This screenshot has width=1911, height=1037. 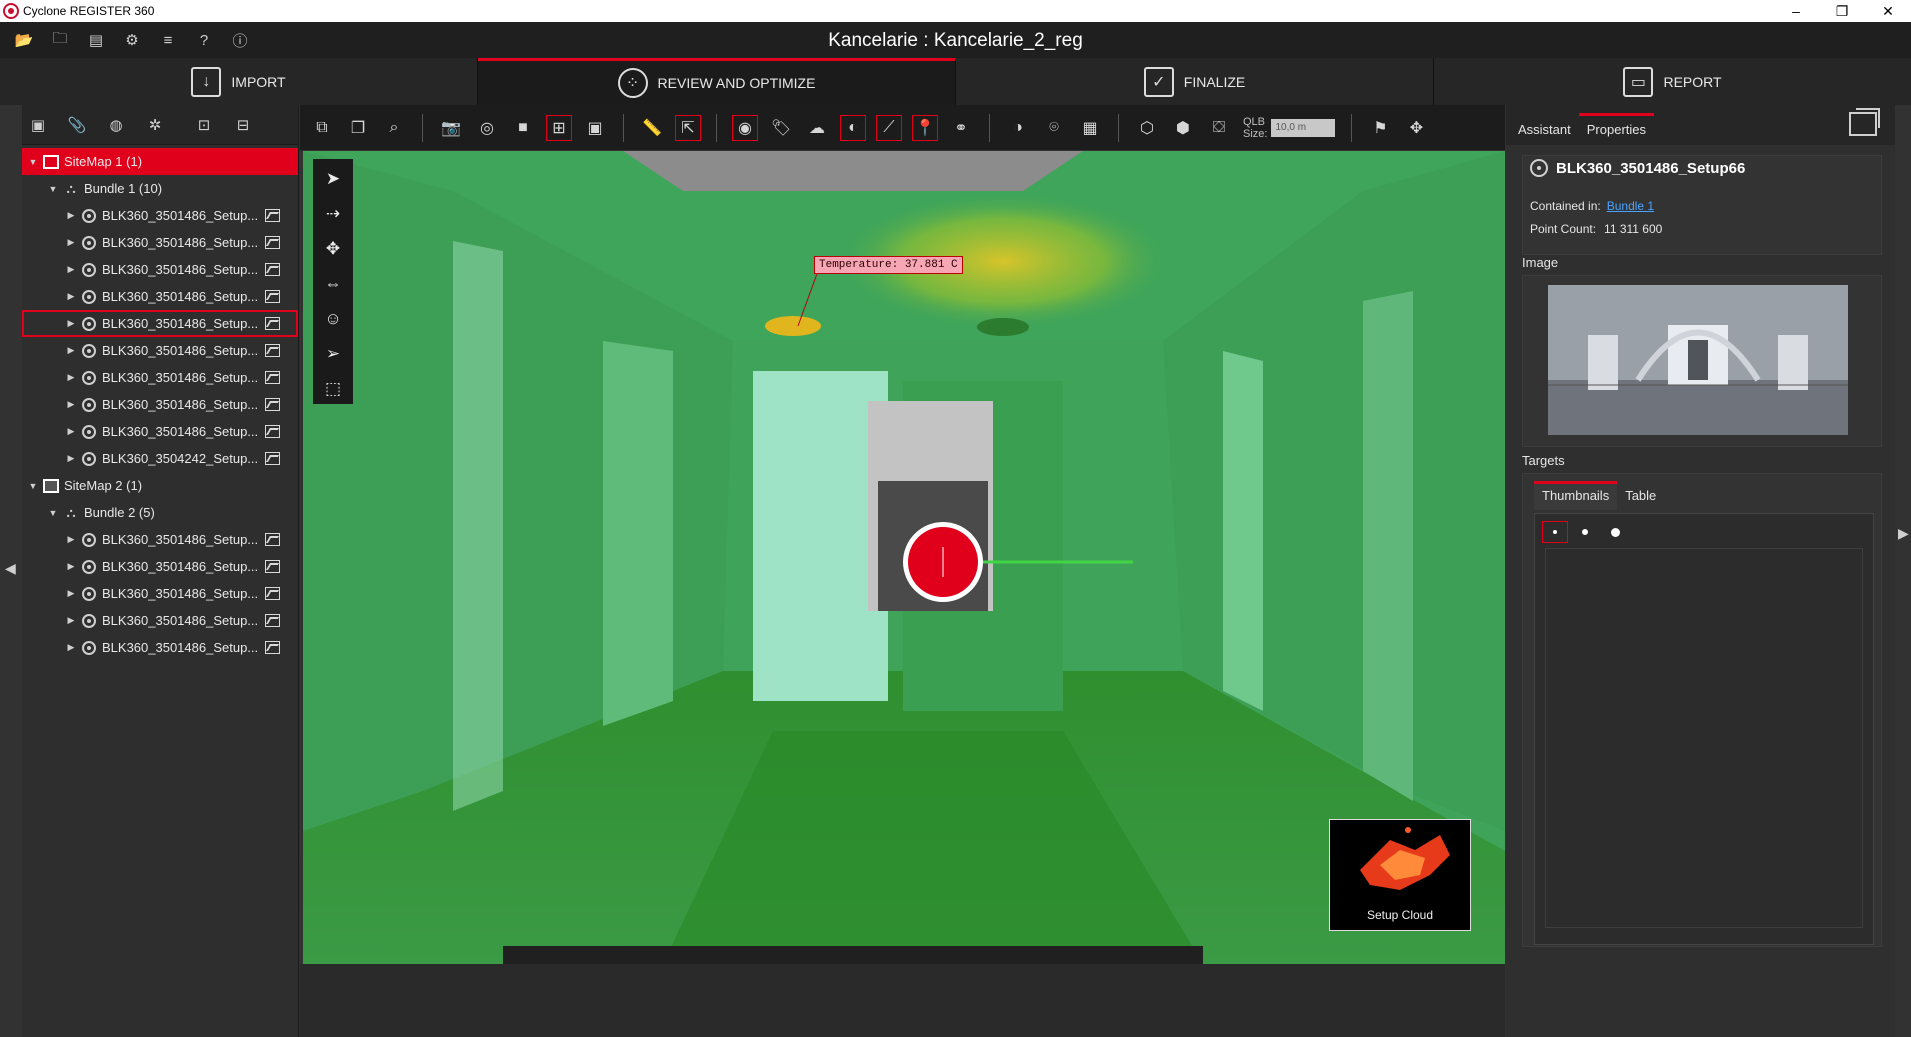 What do you see at coordinates (333, 214) in the screenshot?
I see `multi-select-icon: ⇢` at bounding box center [333, 214].